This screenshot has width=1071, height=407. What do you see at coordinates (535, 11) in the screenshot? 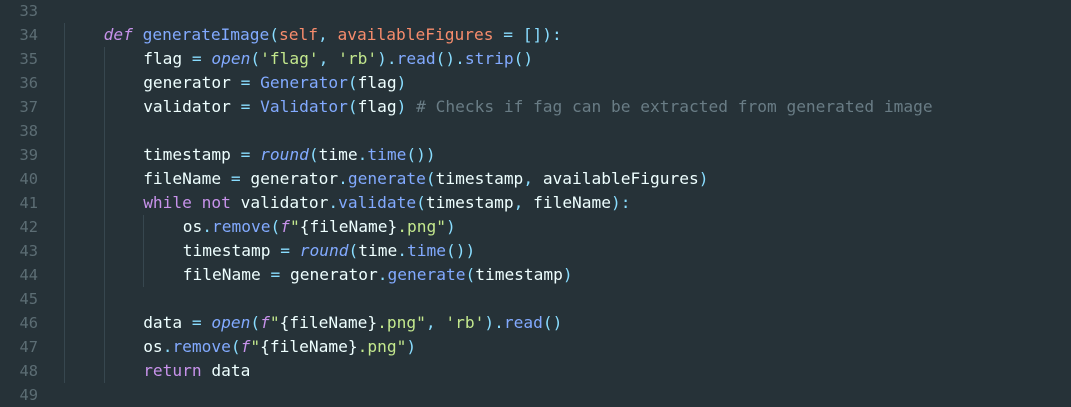
I see `code-line: 33` at bounding box center [535, 11].